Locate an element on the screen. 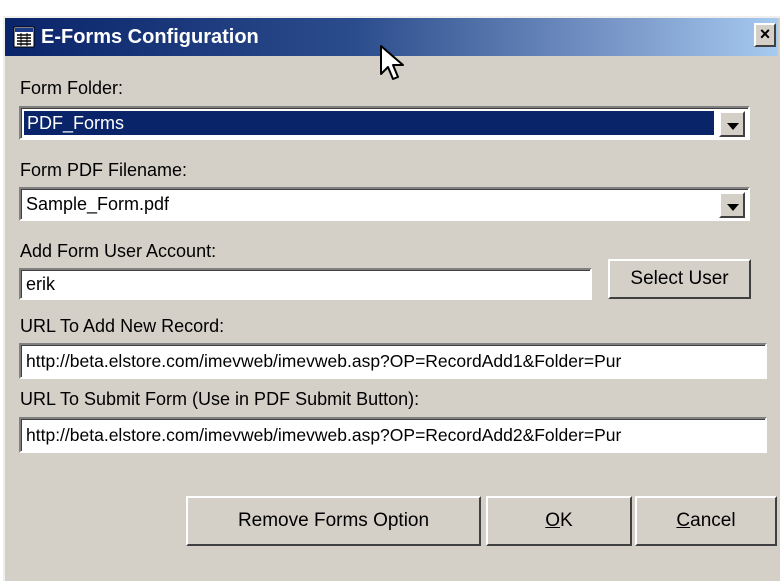 The width and height of the screenshot is (780, 581). form-folder-dropdown-button is located at coordinates (732, 124).